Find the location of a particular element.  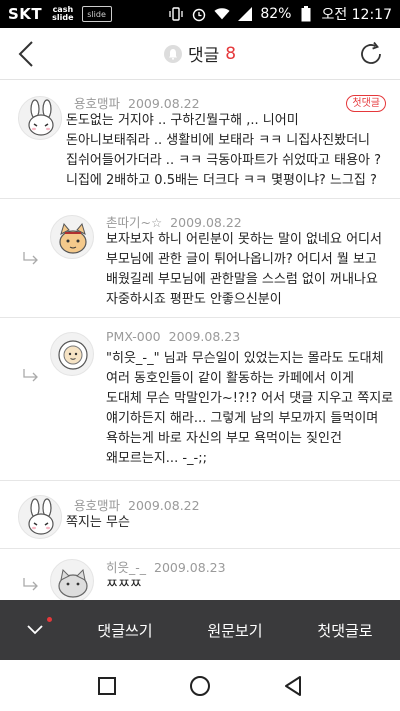

square-icon is located at coordinates (106, 685).